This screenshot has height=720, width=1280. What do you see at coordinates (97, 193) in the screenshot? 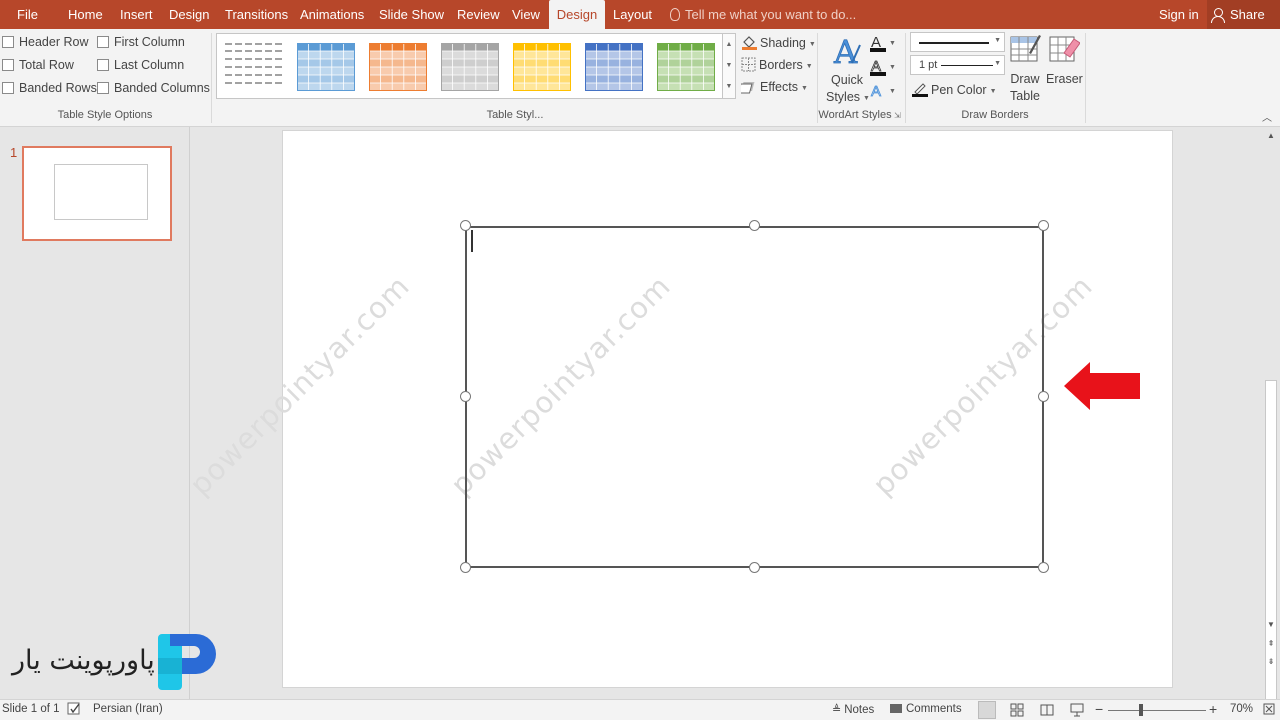
I see `slide-thumbnail` at bounding box center [97, 193].